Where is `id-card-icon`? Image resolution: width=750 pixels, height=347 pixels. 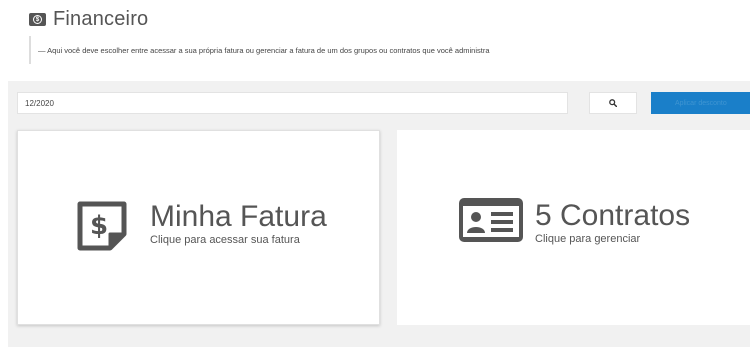
id-card-icon is located at coordinates (491, 220).